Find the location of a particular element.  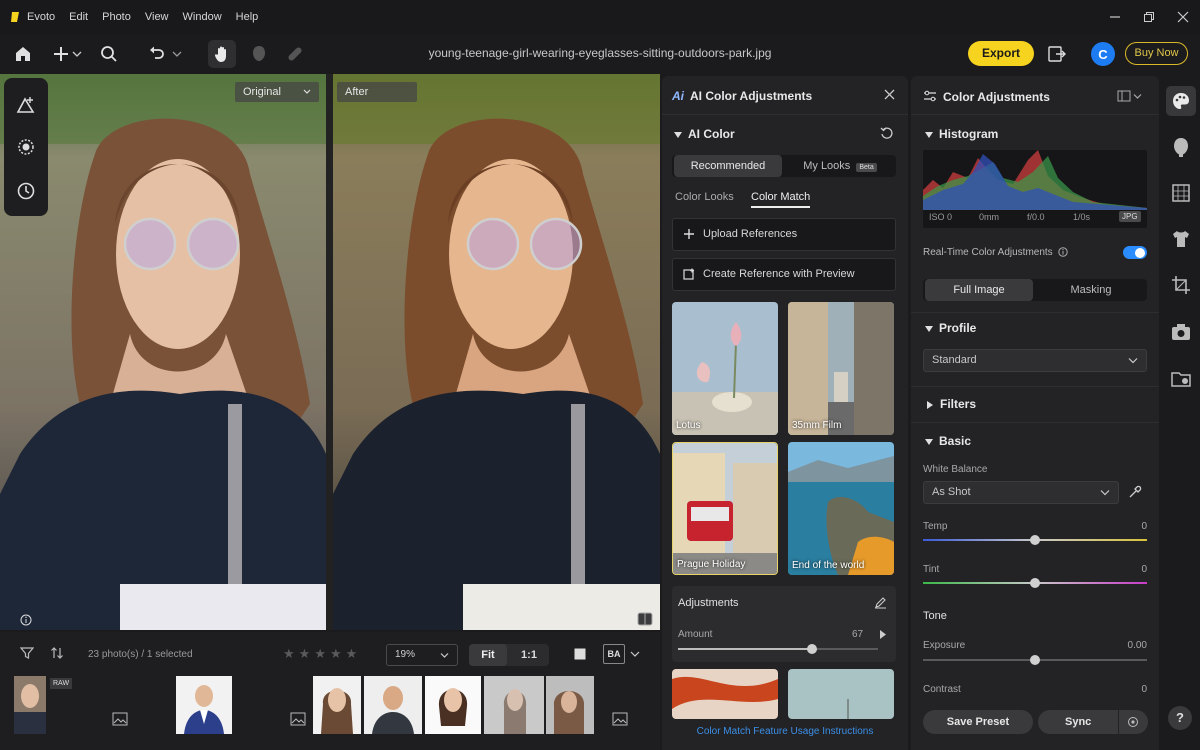

thumbnail-2: RAW is located at coordinates (77, 705).